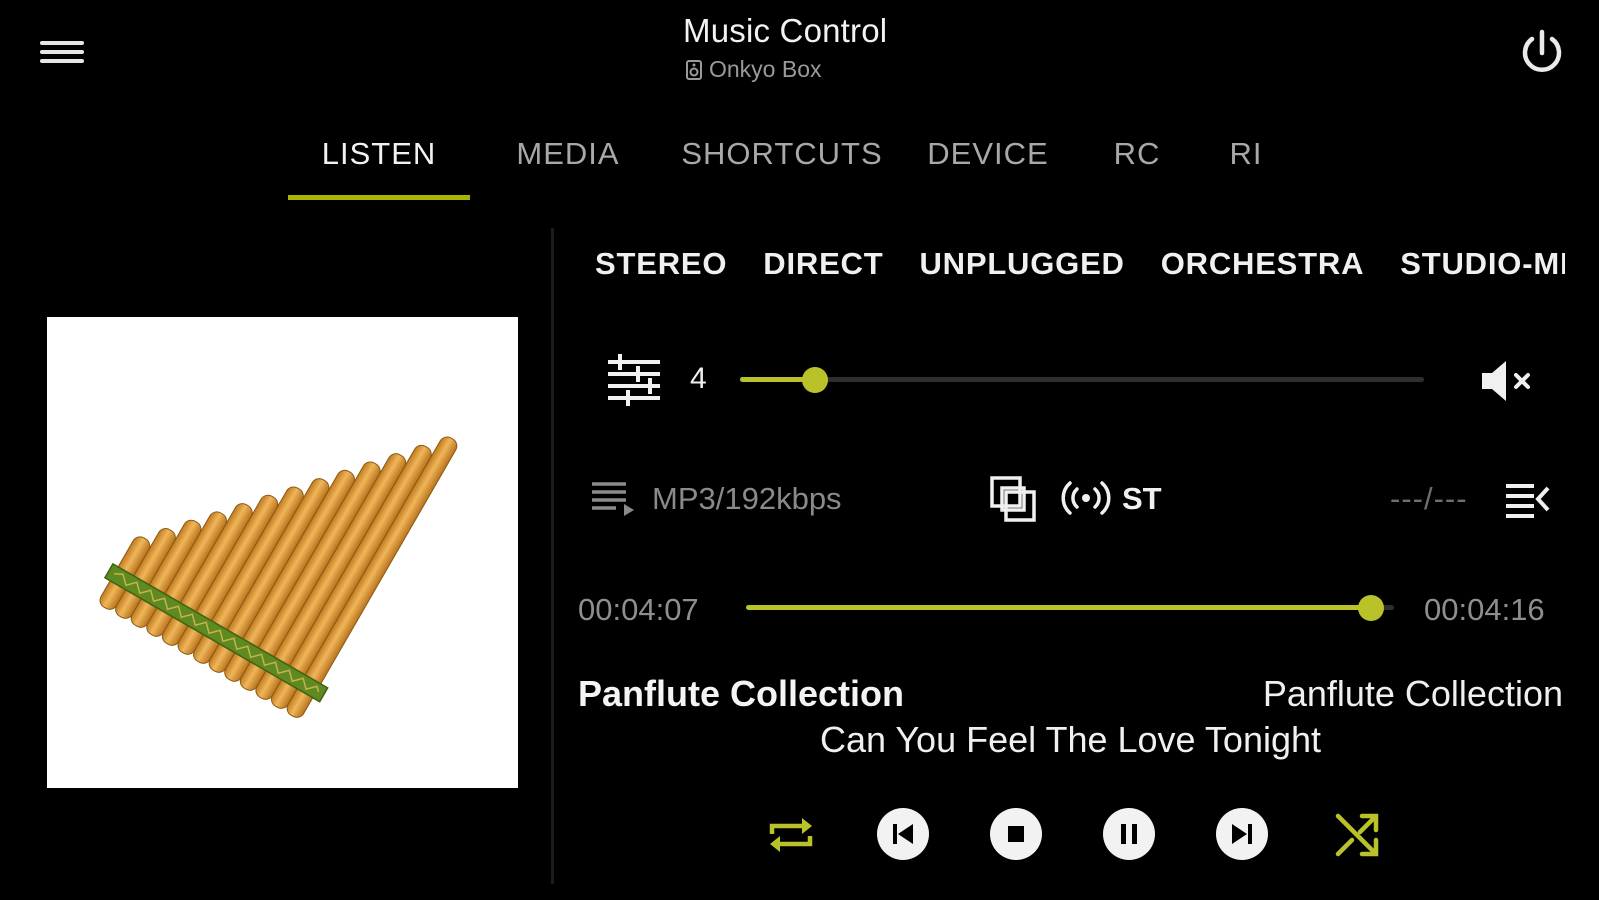 This screenshot has height=900, width=1599. I want to click on mode-direct: DIRECT, so click(823, 264).